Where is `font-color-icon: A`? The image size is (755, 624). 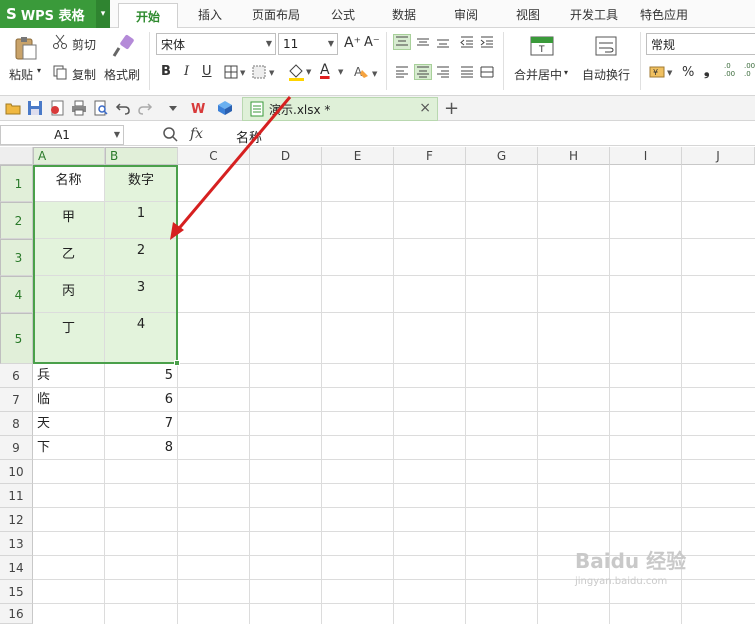 font-color-icon: A is located at coordinates (325, 70).